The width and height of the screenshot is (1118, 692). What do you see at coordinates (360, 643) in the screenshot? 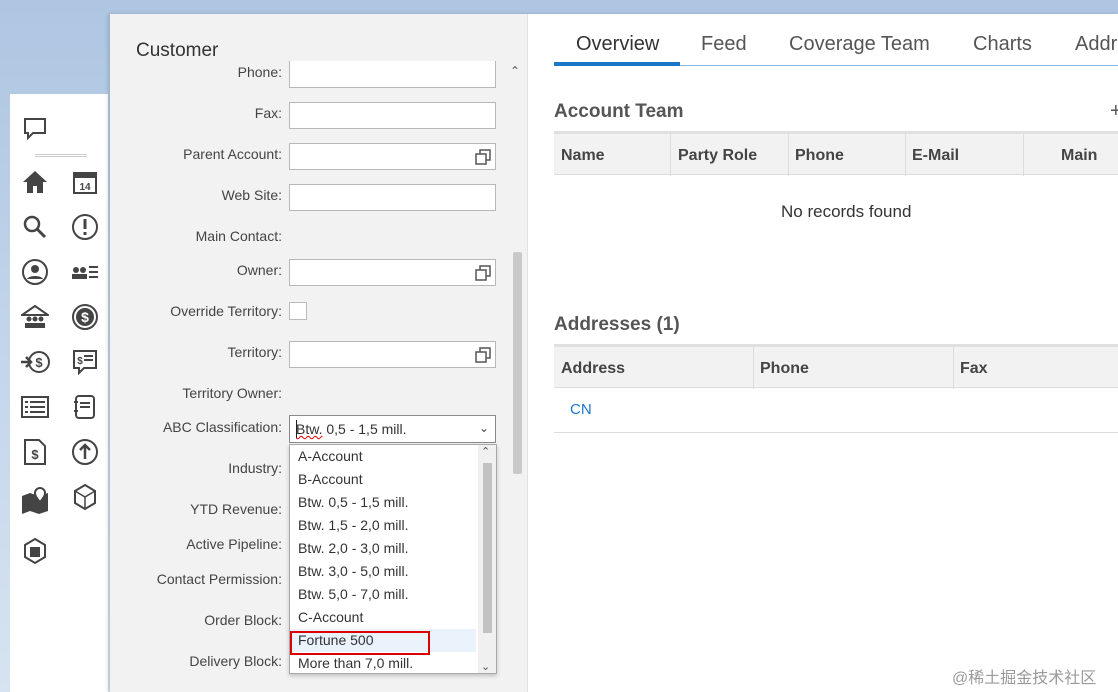
I see `highlight-box` at bounding box center [360, 643].